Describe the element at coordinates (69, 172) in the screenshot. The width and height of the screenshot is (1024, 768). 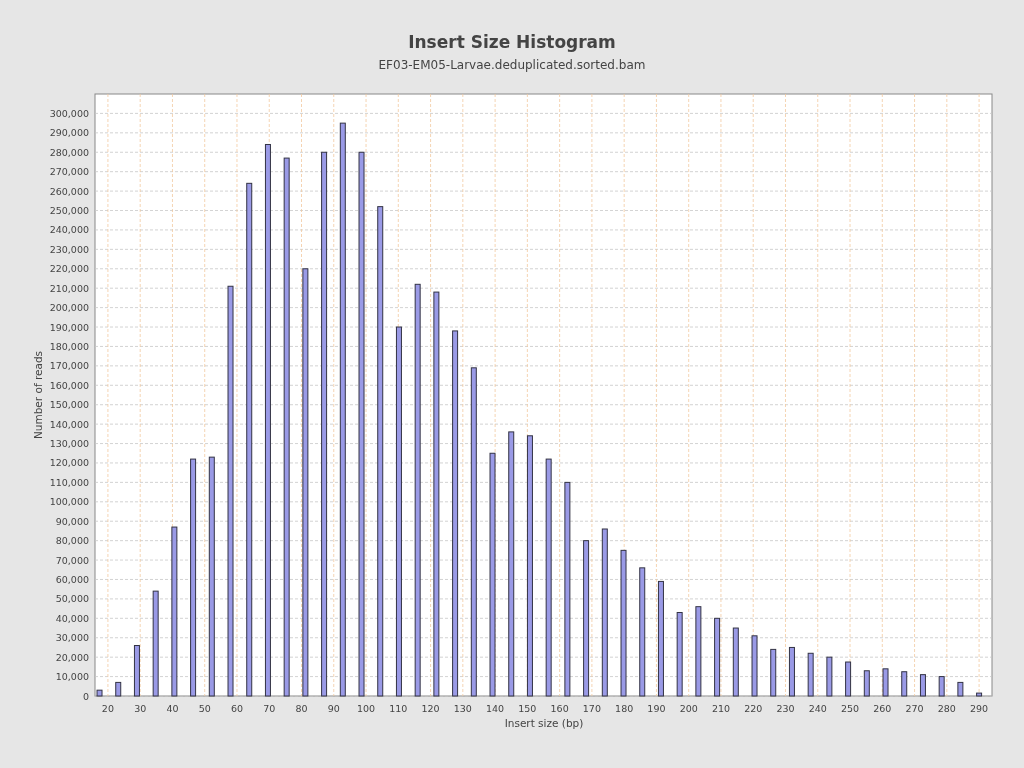
I see `y-tick-label: 270,000` at that location.